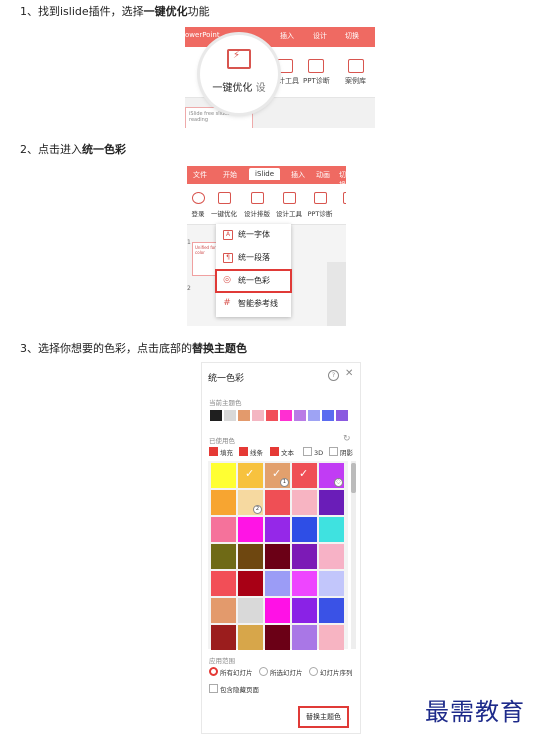 The width and height of the screenshot is (545, 739). What do you see at coordinates (341, 452) in the screenshot?
I see `filter-shadow: 阴影` at bounding box center [341, 452].